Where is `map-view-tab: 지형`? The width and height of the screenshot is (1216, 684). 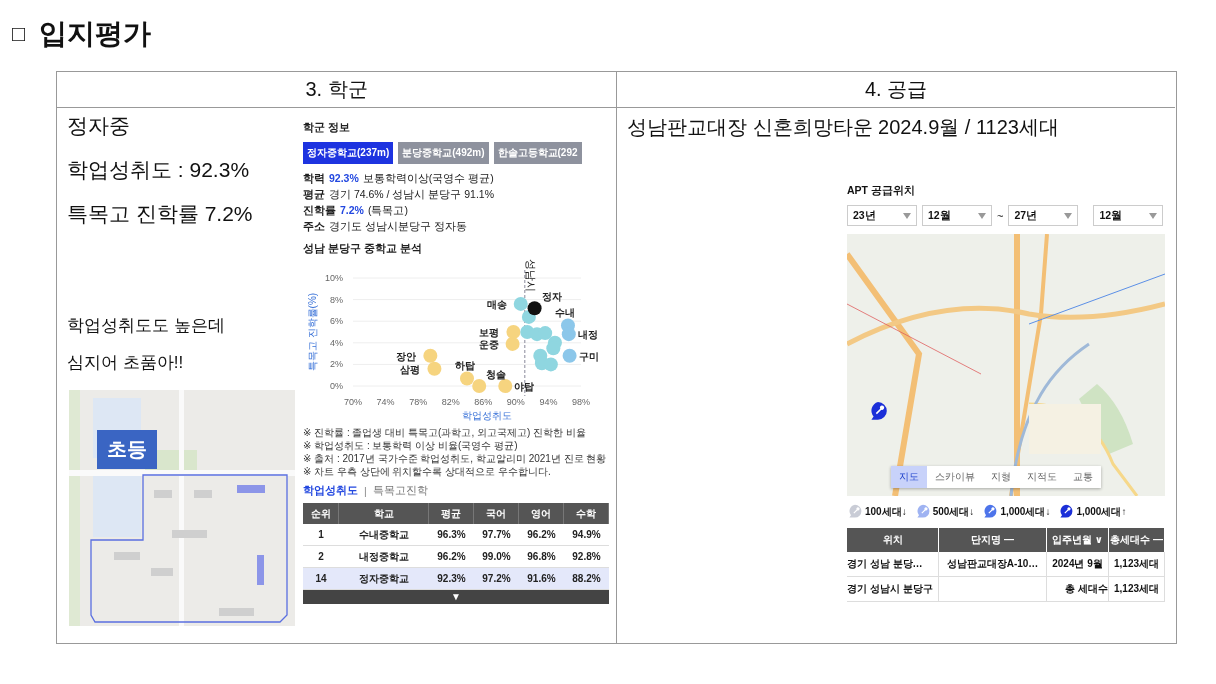 map-view-tab: 지형 is located at coordinates (1001, 477).